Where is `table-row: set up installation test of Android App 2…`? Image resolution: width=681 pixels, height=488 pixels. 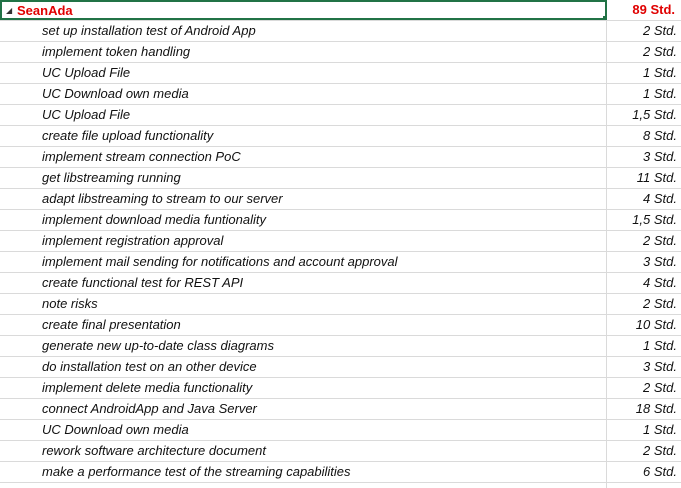 table-row: set up installation test of Android App 2… is located at coordinates (340, 31).